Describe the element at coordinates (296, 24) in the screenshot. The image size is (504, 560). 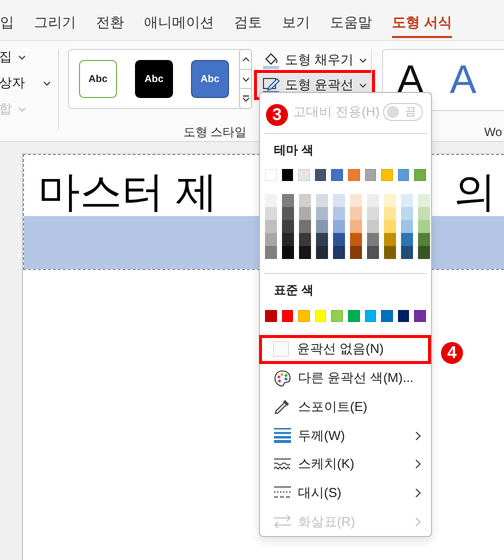
I see `ribbon-tab: 보기` at that location.